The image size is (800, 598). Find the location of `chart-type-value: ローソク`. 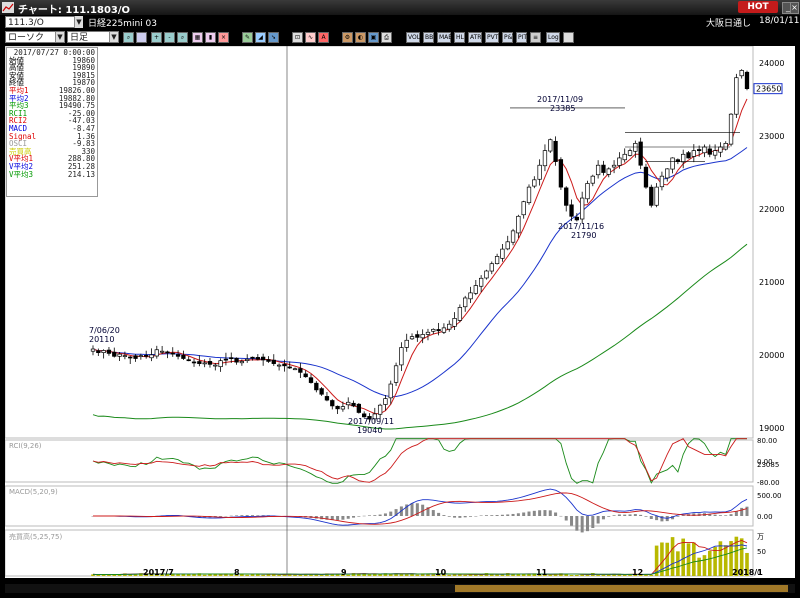

chart-type-value: ローソク is located at coordinates (26, 38).